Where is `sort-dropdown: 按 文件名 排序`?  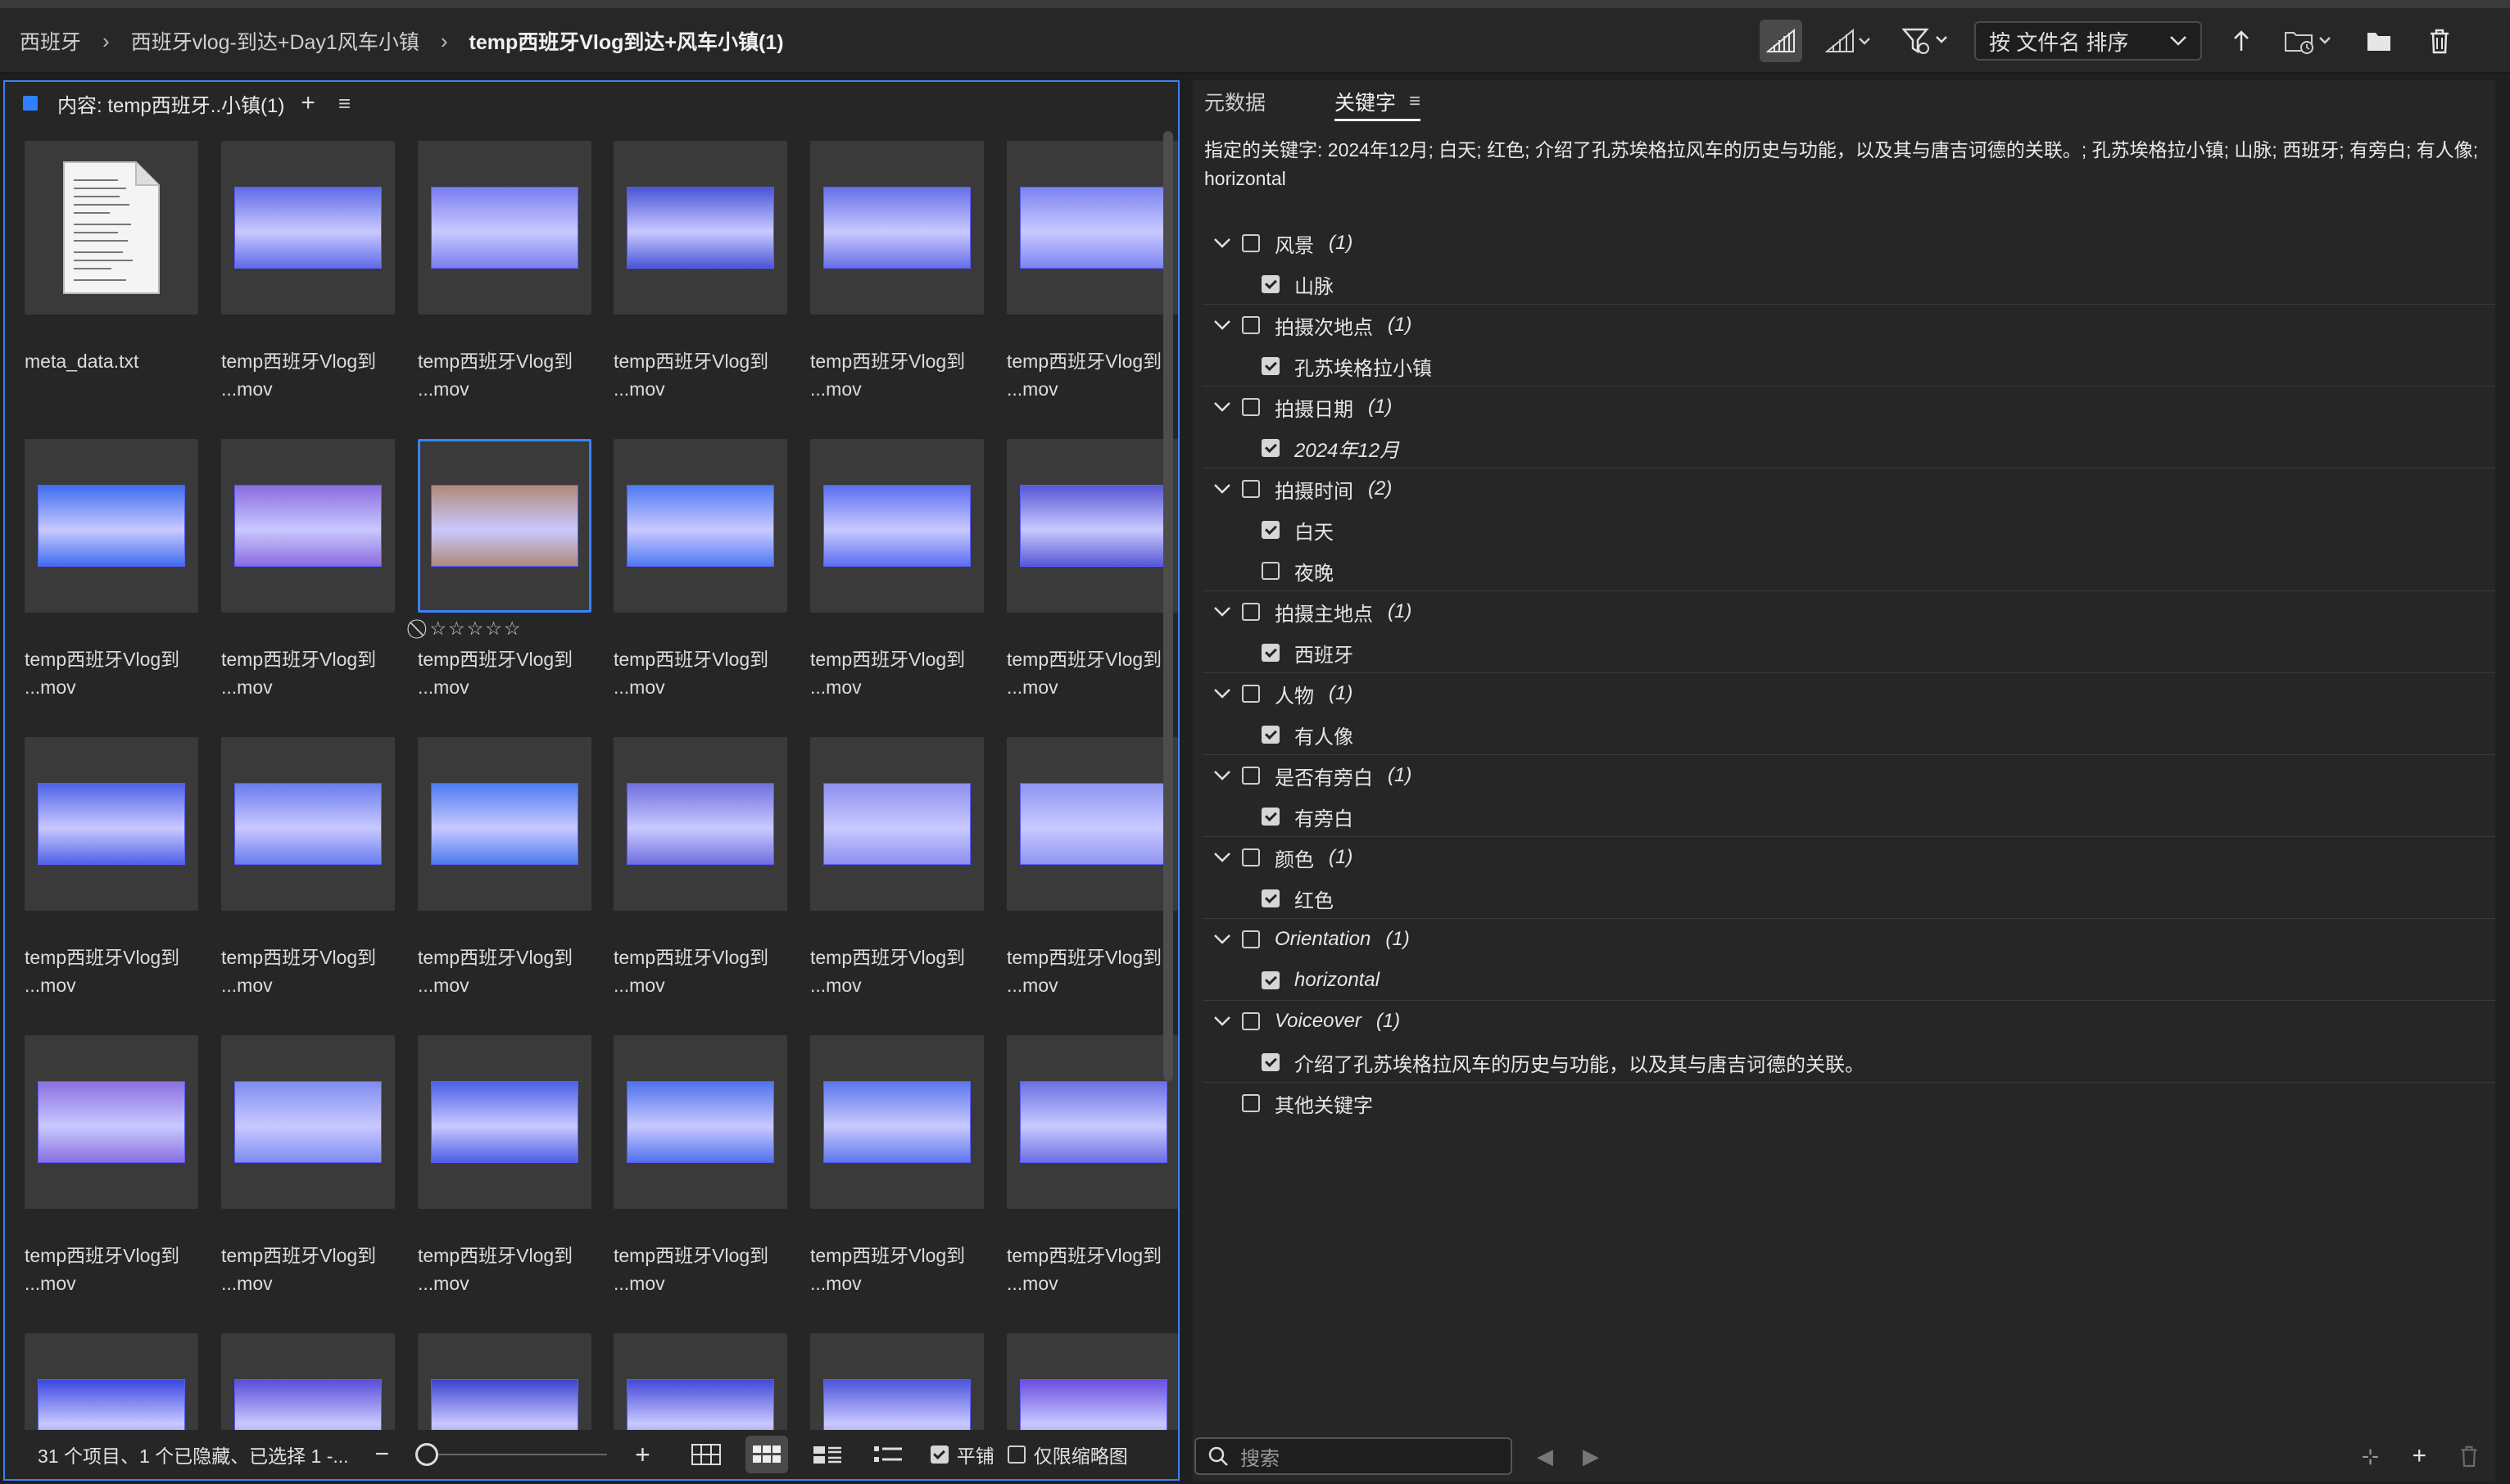
sort-dropdown: 按 文件名 排序 is located at coordinates (2088, 41).